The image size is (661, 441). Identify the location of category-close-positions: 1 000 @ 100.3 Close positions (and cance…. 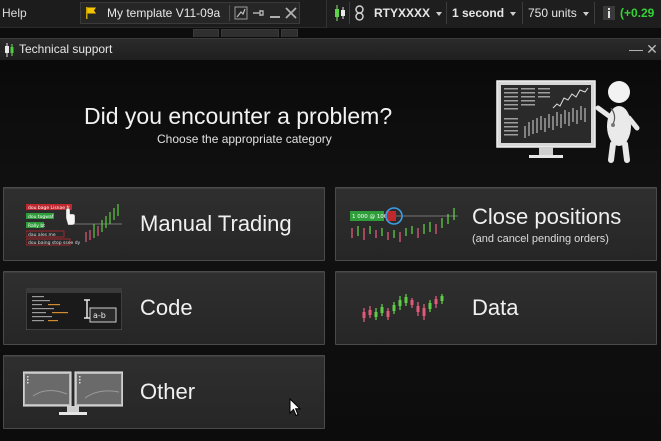
(496, 224).